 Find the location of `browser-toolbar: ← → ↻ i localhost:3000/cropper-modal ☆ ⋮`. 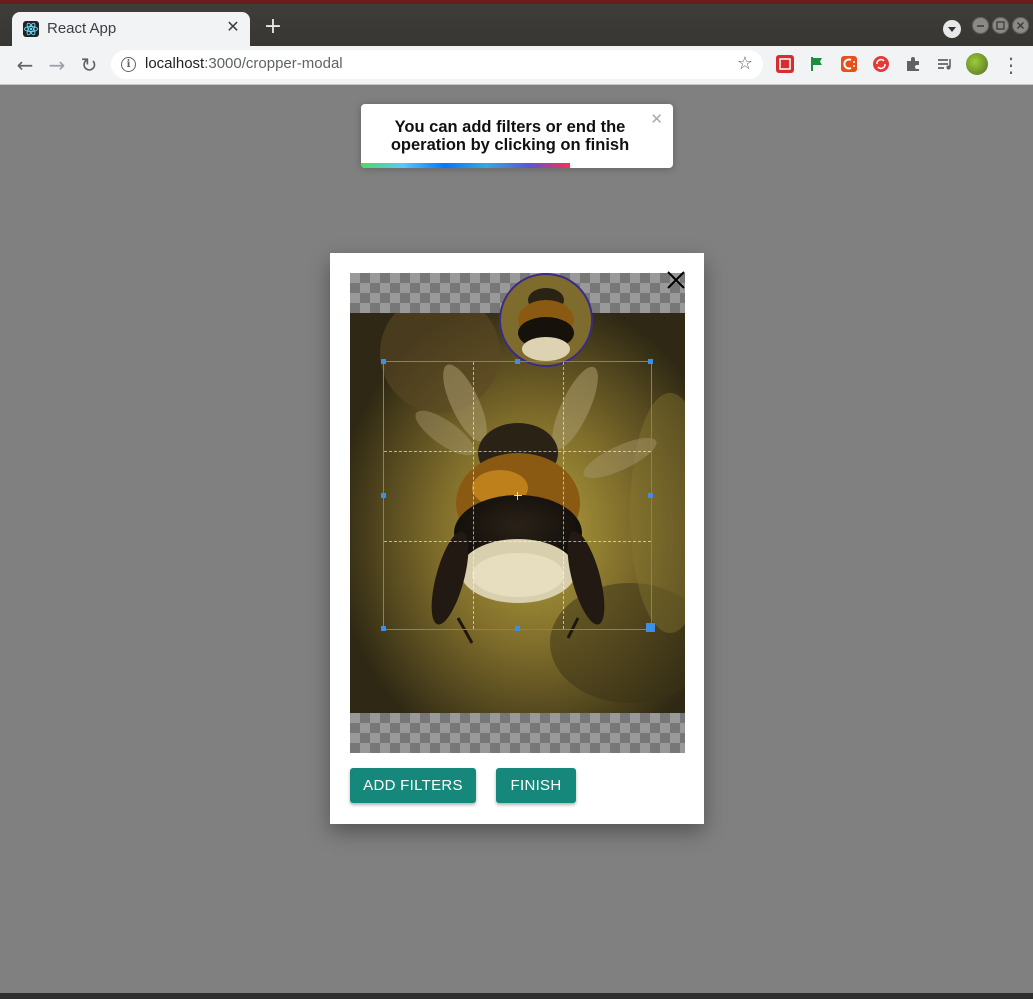

browser-toolbar: ← → ↻ i localhost:3000/cropper-modal ☆ ⋮ is located at coordinates (516, 65).